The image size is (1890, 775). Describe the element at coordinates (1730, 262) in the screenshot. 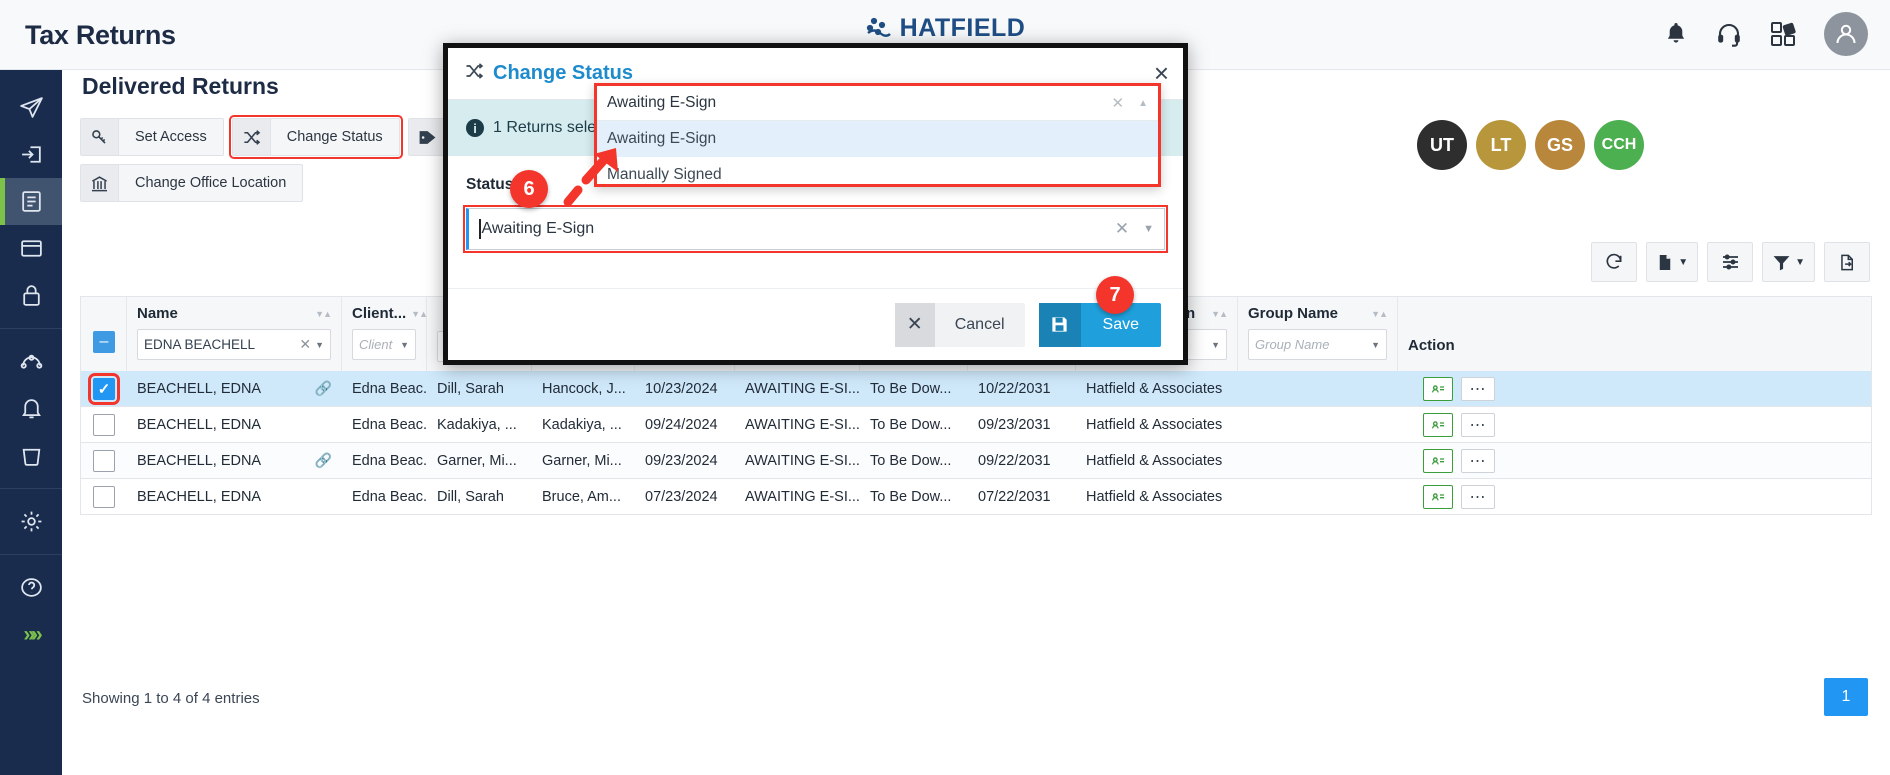

I see `column-settings-icon` at that location.